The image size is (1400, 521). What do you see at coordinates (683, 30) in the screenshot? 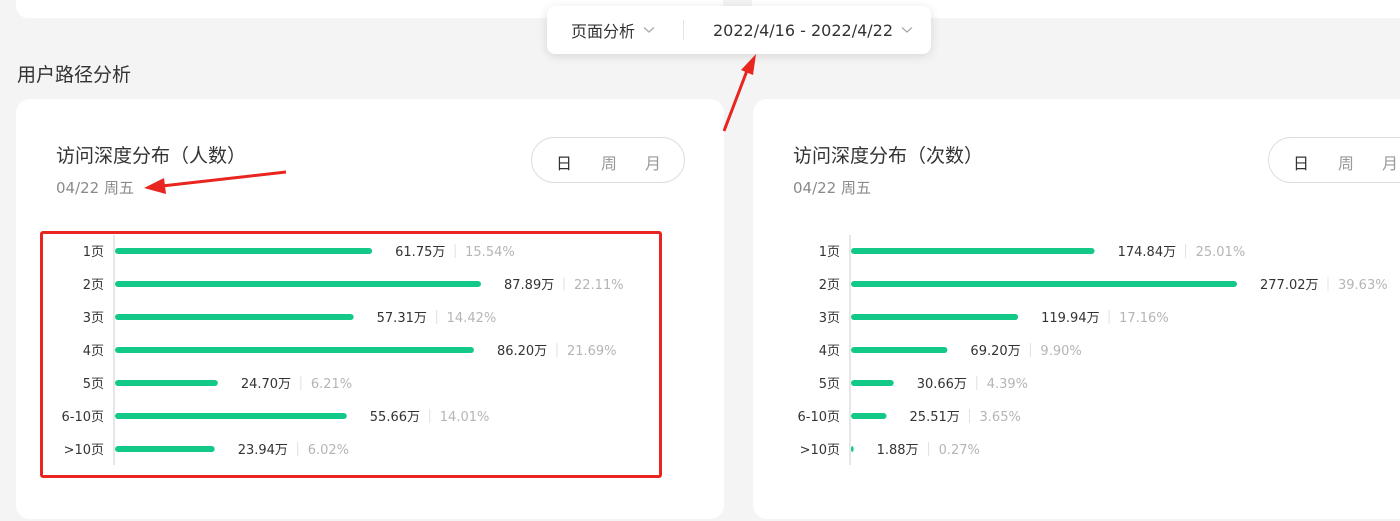
I see `filter-divider` at bounding box center [683, 30].